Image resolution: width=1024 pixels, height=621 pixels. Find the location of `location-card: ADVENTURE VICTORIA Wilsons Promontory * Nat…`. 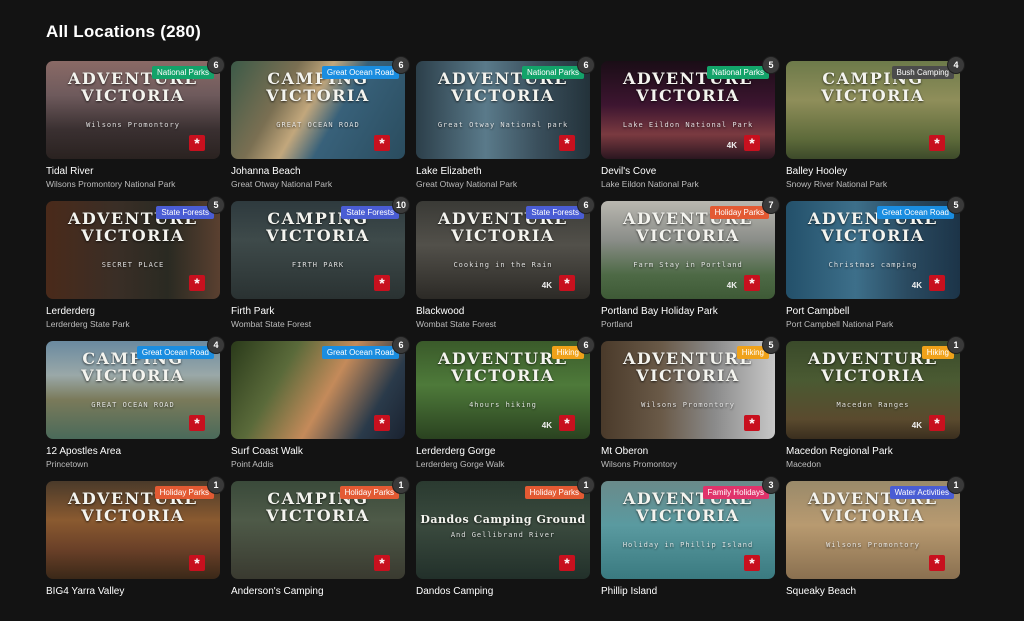

location-card: ADVENTURE VICTORIA Wilsons Promontory * Nat… is located at coordinates (135, 128).